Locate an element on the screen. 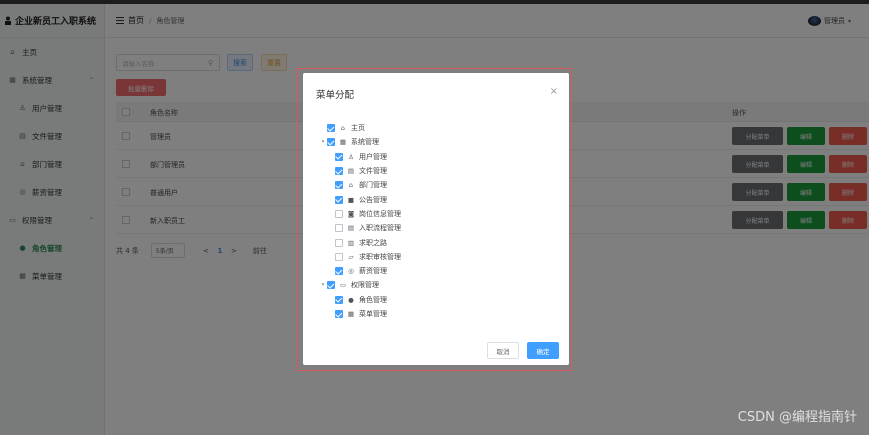 This screenshot has width=869, height=435. tree-node-files: ▤ 文件管理 is located at coordinates (360, 171).